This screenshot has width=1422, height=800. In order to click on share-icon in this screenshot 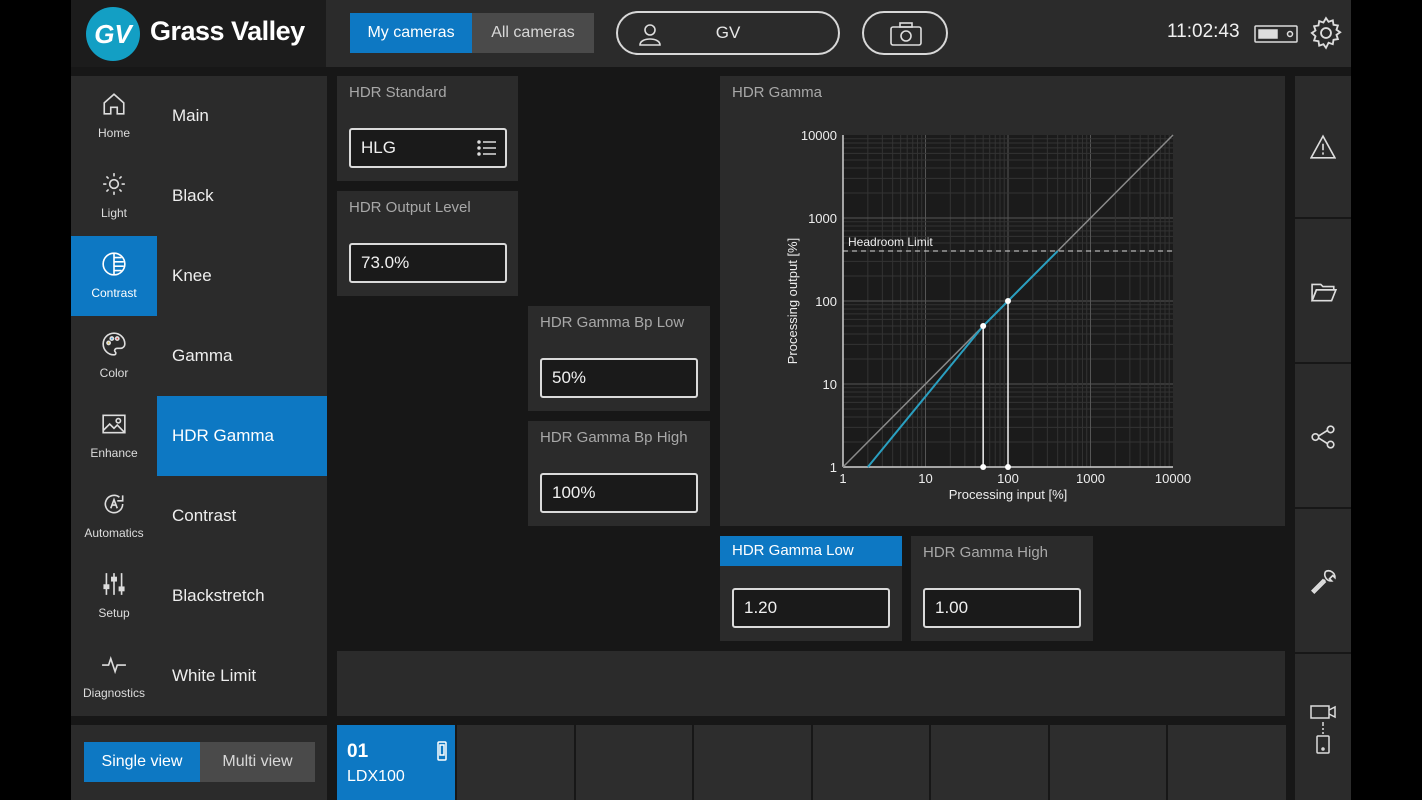, I will do `click(1323, 437)`.